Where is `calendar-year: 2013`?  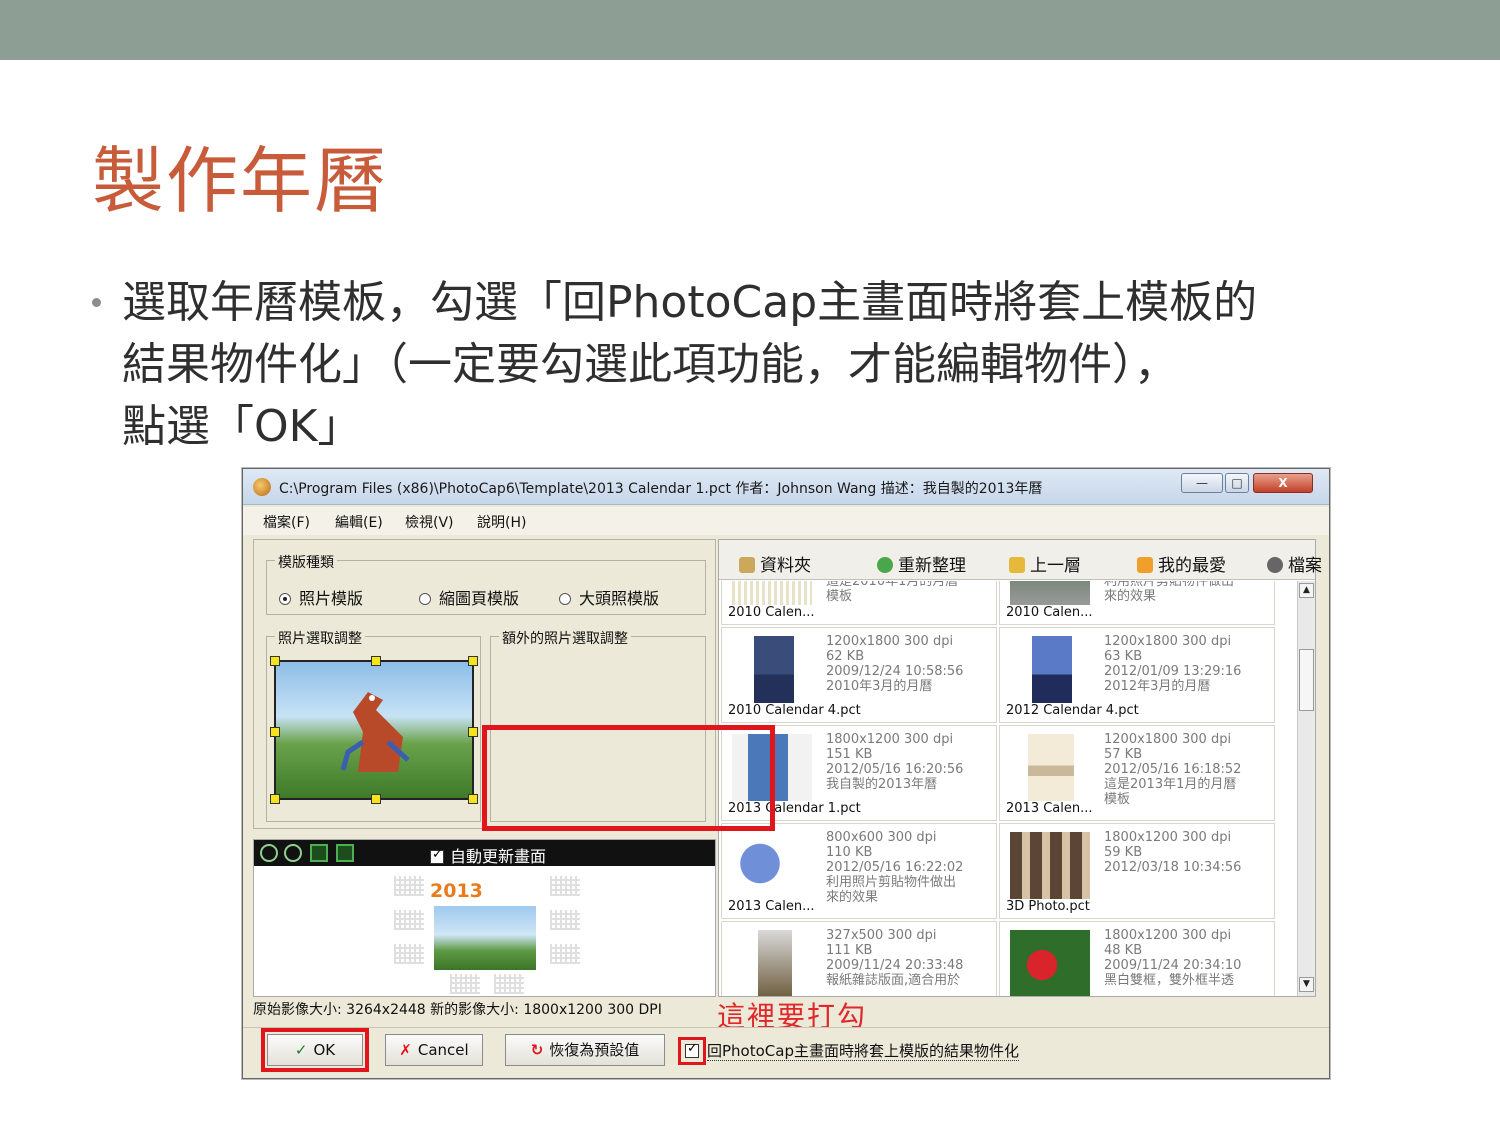
calendar-year: 2013 is located at coordinates (456, 891).